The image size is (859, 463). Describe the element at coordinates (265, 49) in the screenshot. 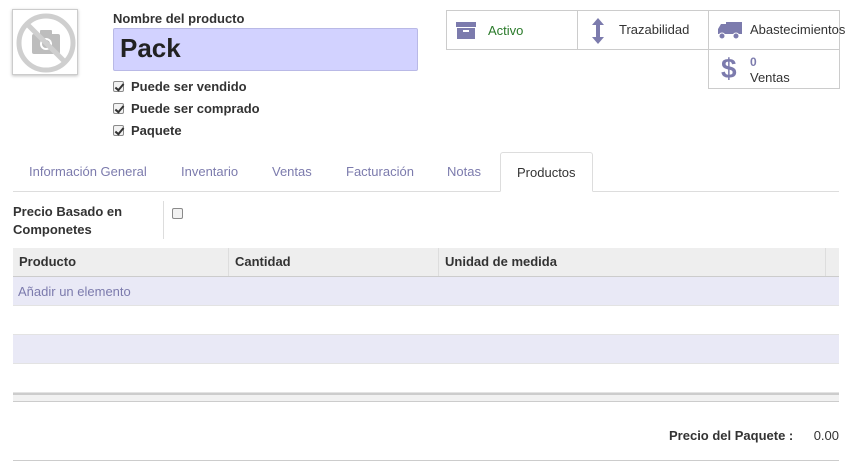

I see `product-name-input: Pack` at that location.